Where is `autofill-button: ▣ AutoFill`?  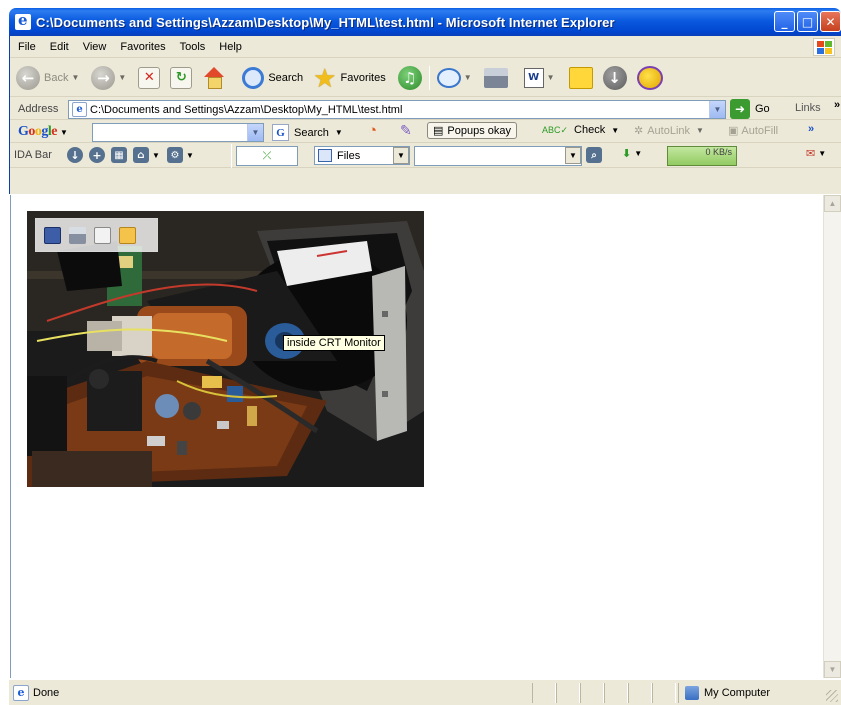
autofill-button: ▣ AutoFill is located at coordinates (753, 131).